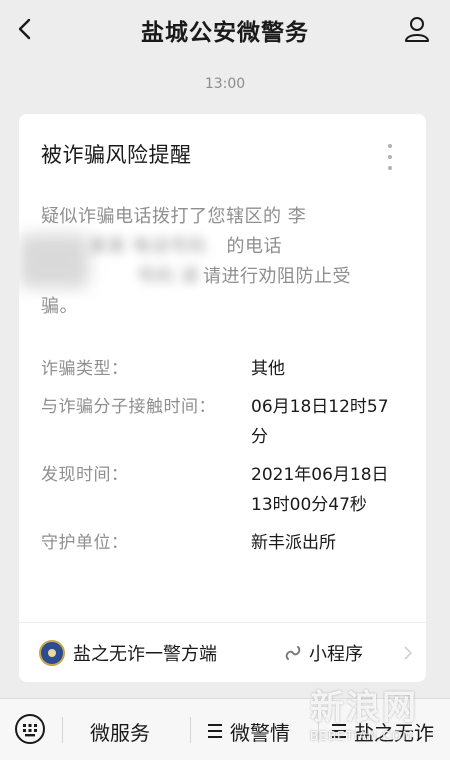 The image size is (450, 760). Describe the element at coordinates (225, 654) in the screenshot. I see `mini-program-footer: 盐之无诈一警方端 小程序` at that location.